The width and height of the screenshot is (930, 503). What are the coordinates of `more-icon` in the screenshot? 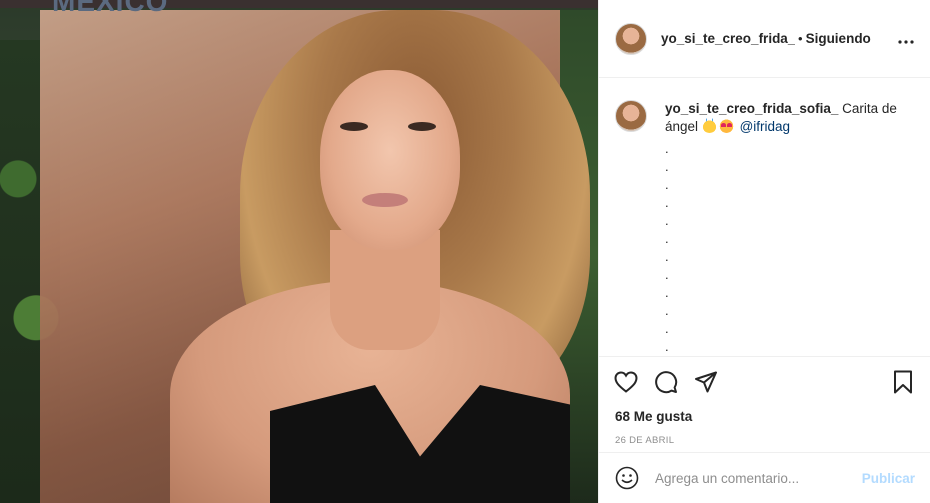 It's located at (906, 38).